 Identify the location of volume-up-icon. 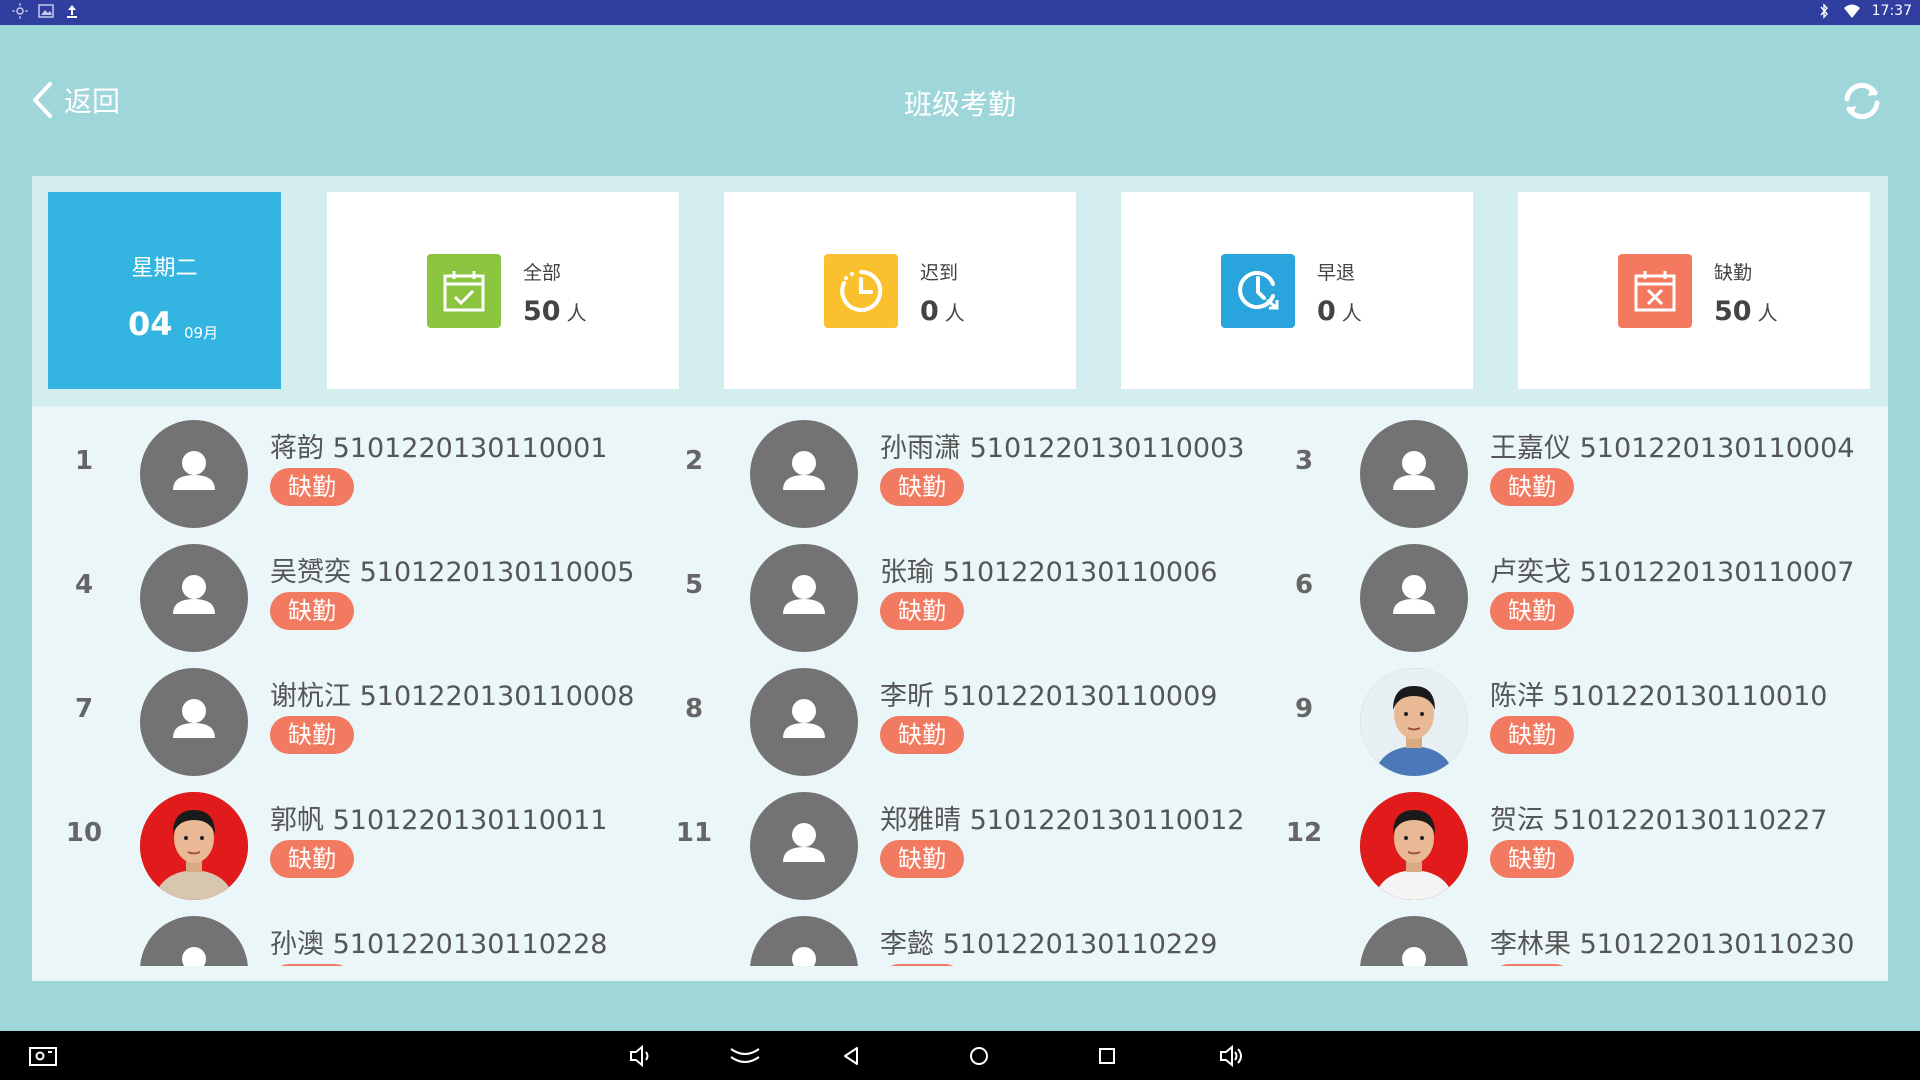
(1232, 1056).